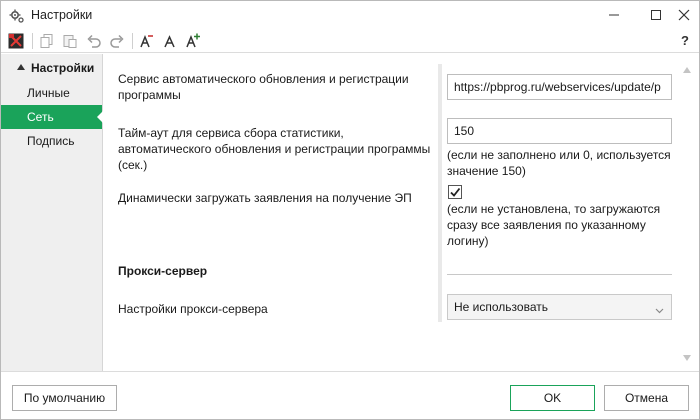 This screenshot has height=420, width=700. Describe the element at coordinates (440, 193) in the screenshot. I see `column-divider` at that location.